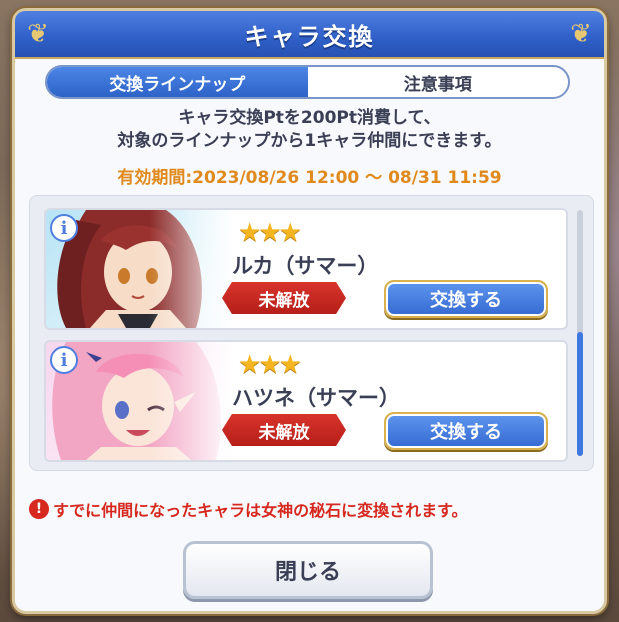 This screenshot has height=622, width=619. I want to click on warning-text: すでに仲間になったキャラは女神の秘石に変換されます。, so click(260, 510).